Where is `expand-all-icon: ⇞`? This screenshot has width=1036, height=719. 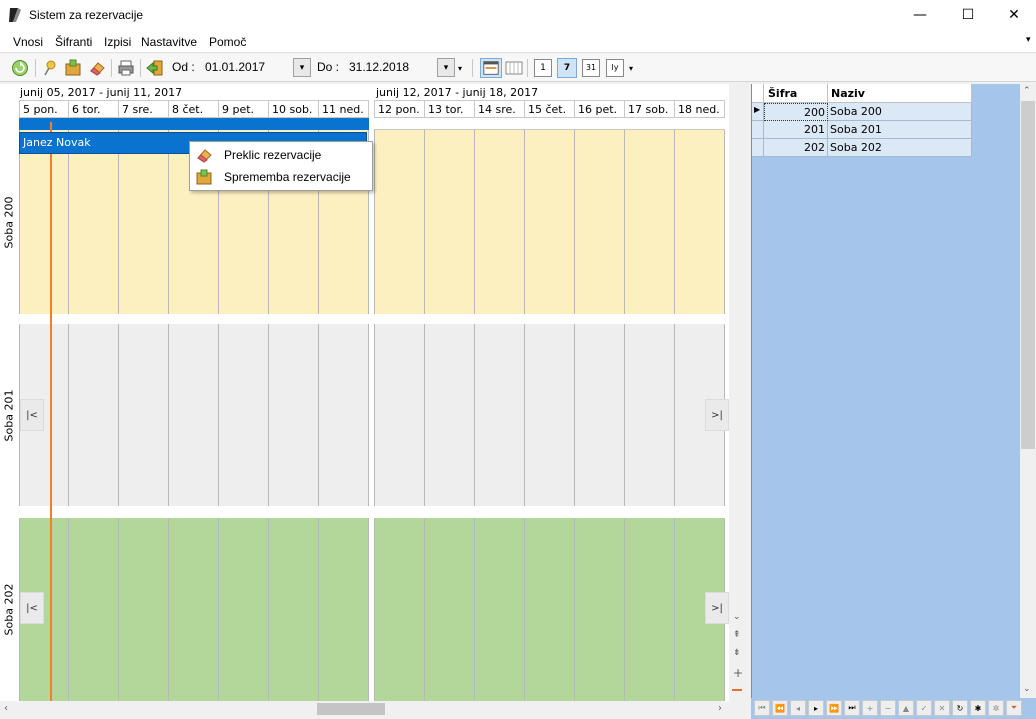
expand-all-icon: ⇞ is located at coordinates (737, 635).